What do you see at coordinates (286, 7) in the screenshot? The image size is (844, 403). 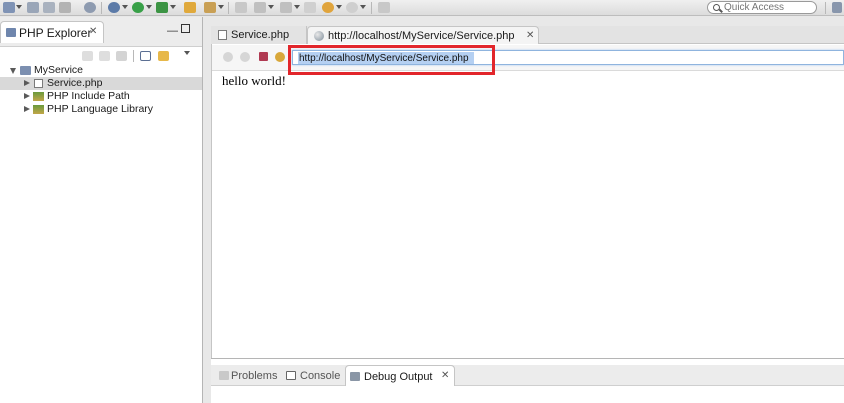 I see `prev-annotation-icon` at bounding box center [286, 7].